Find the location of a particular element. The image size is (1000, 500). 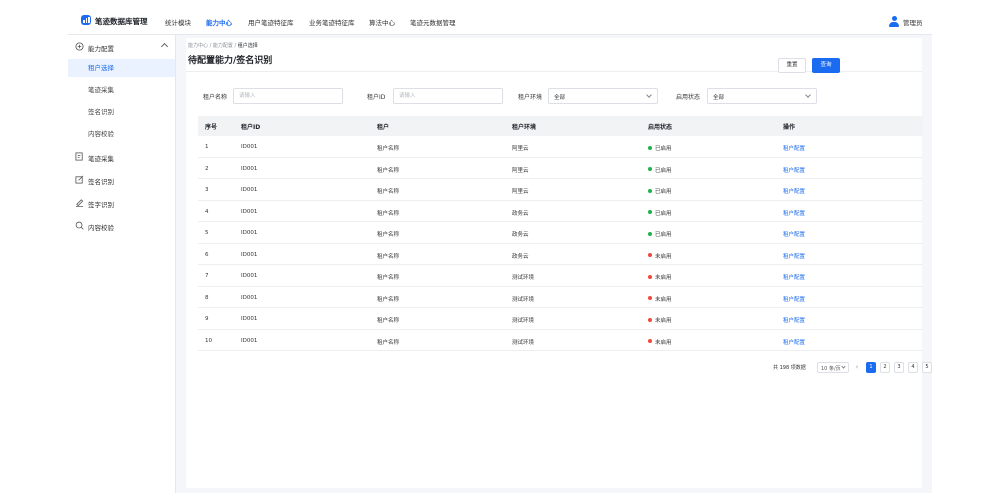

cell-no: 9 is located at coordinates (207, 319).